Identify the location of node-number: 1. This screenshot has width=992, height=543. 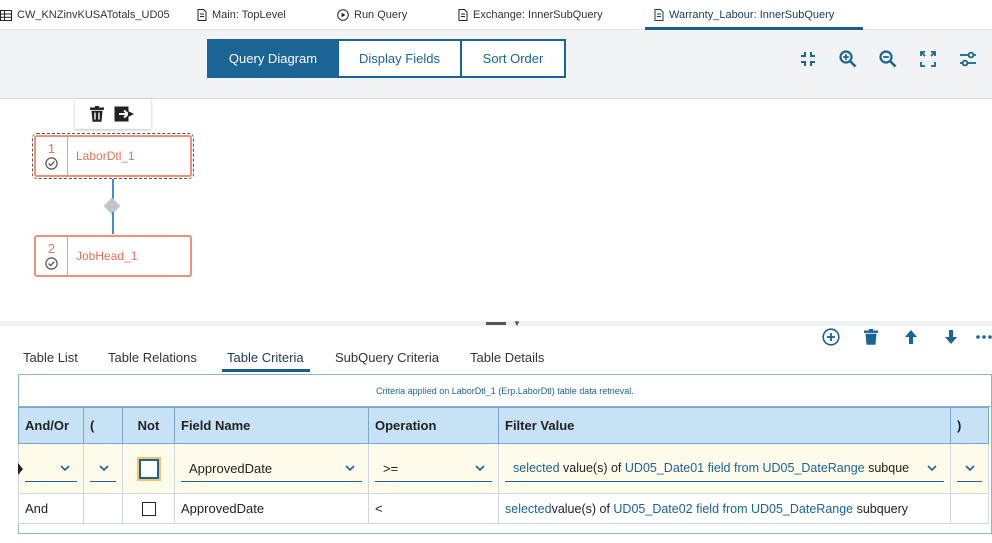
(51, 148).